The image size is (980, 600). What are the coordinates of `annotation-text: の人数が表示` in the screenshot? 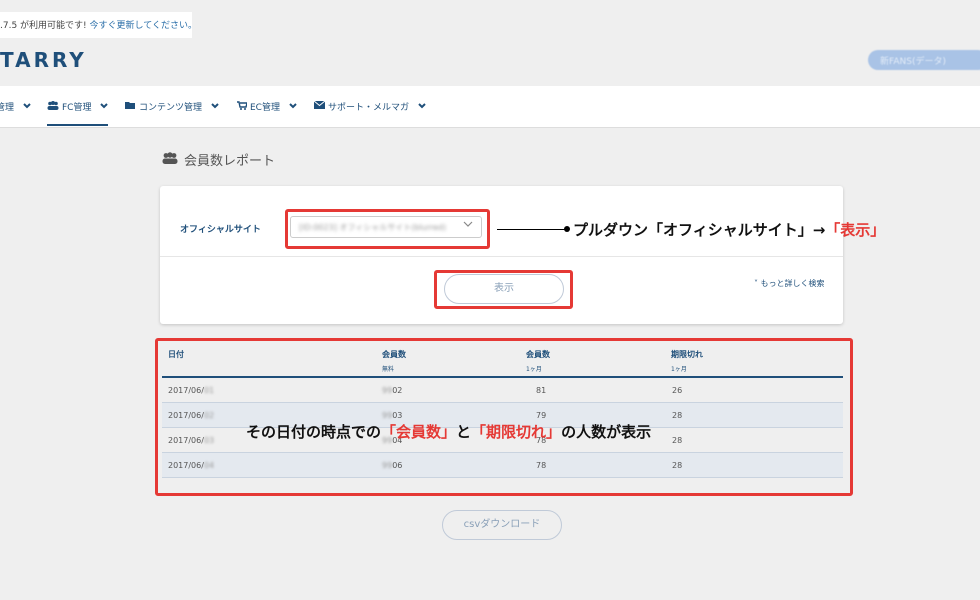 It's located at (606, 432).